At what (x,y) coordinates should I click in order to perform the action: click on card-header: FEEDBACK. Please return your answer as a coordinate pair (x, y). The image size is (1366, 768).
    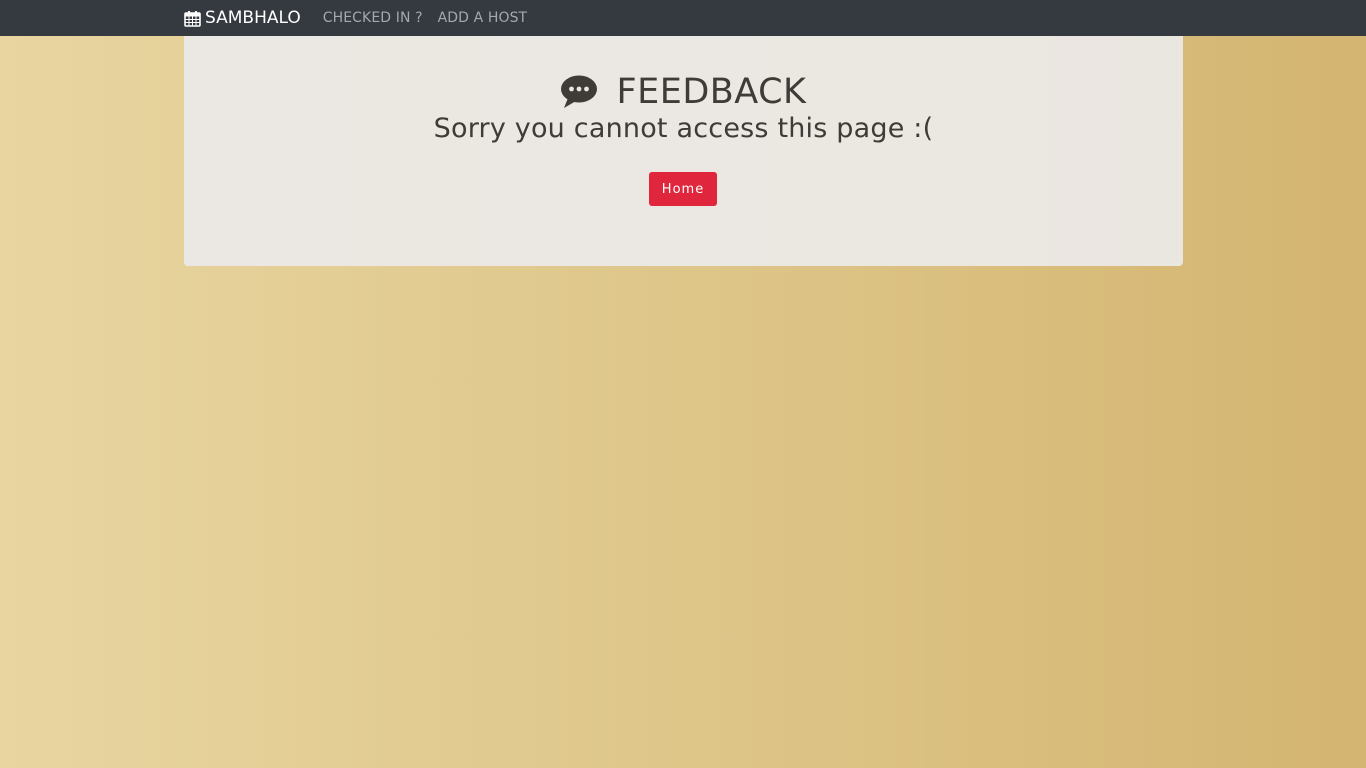
    Looking at the image, I should click on (683, 92).